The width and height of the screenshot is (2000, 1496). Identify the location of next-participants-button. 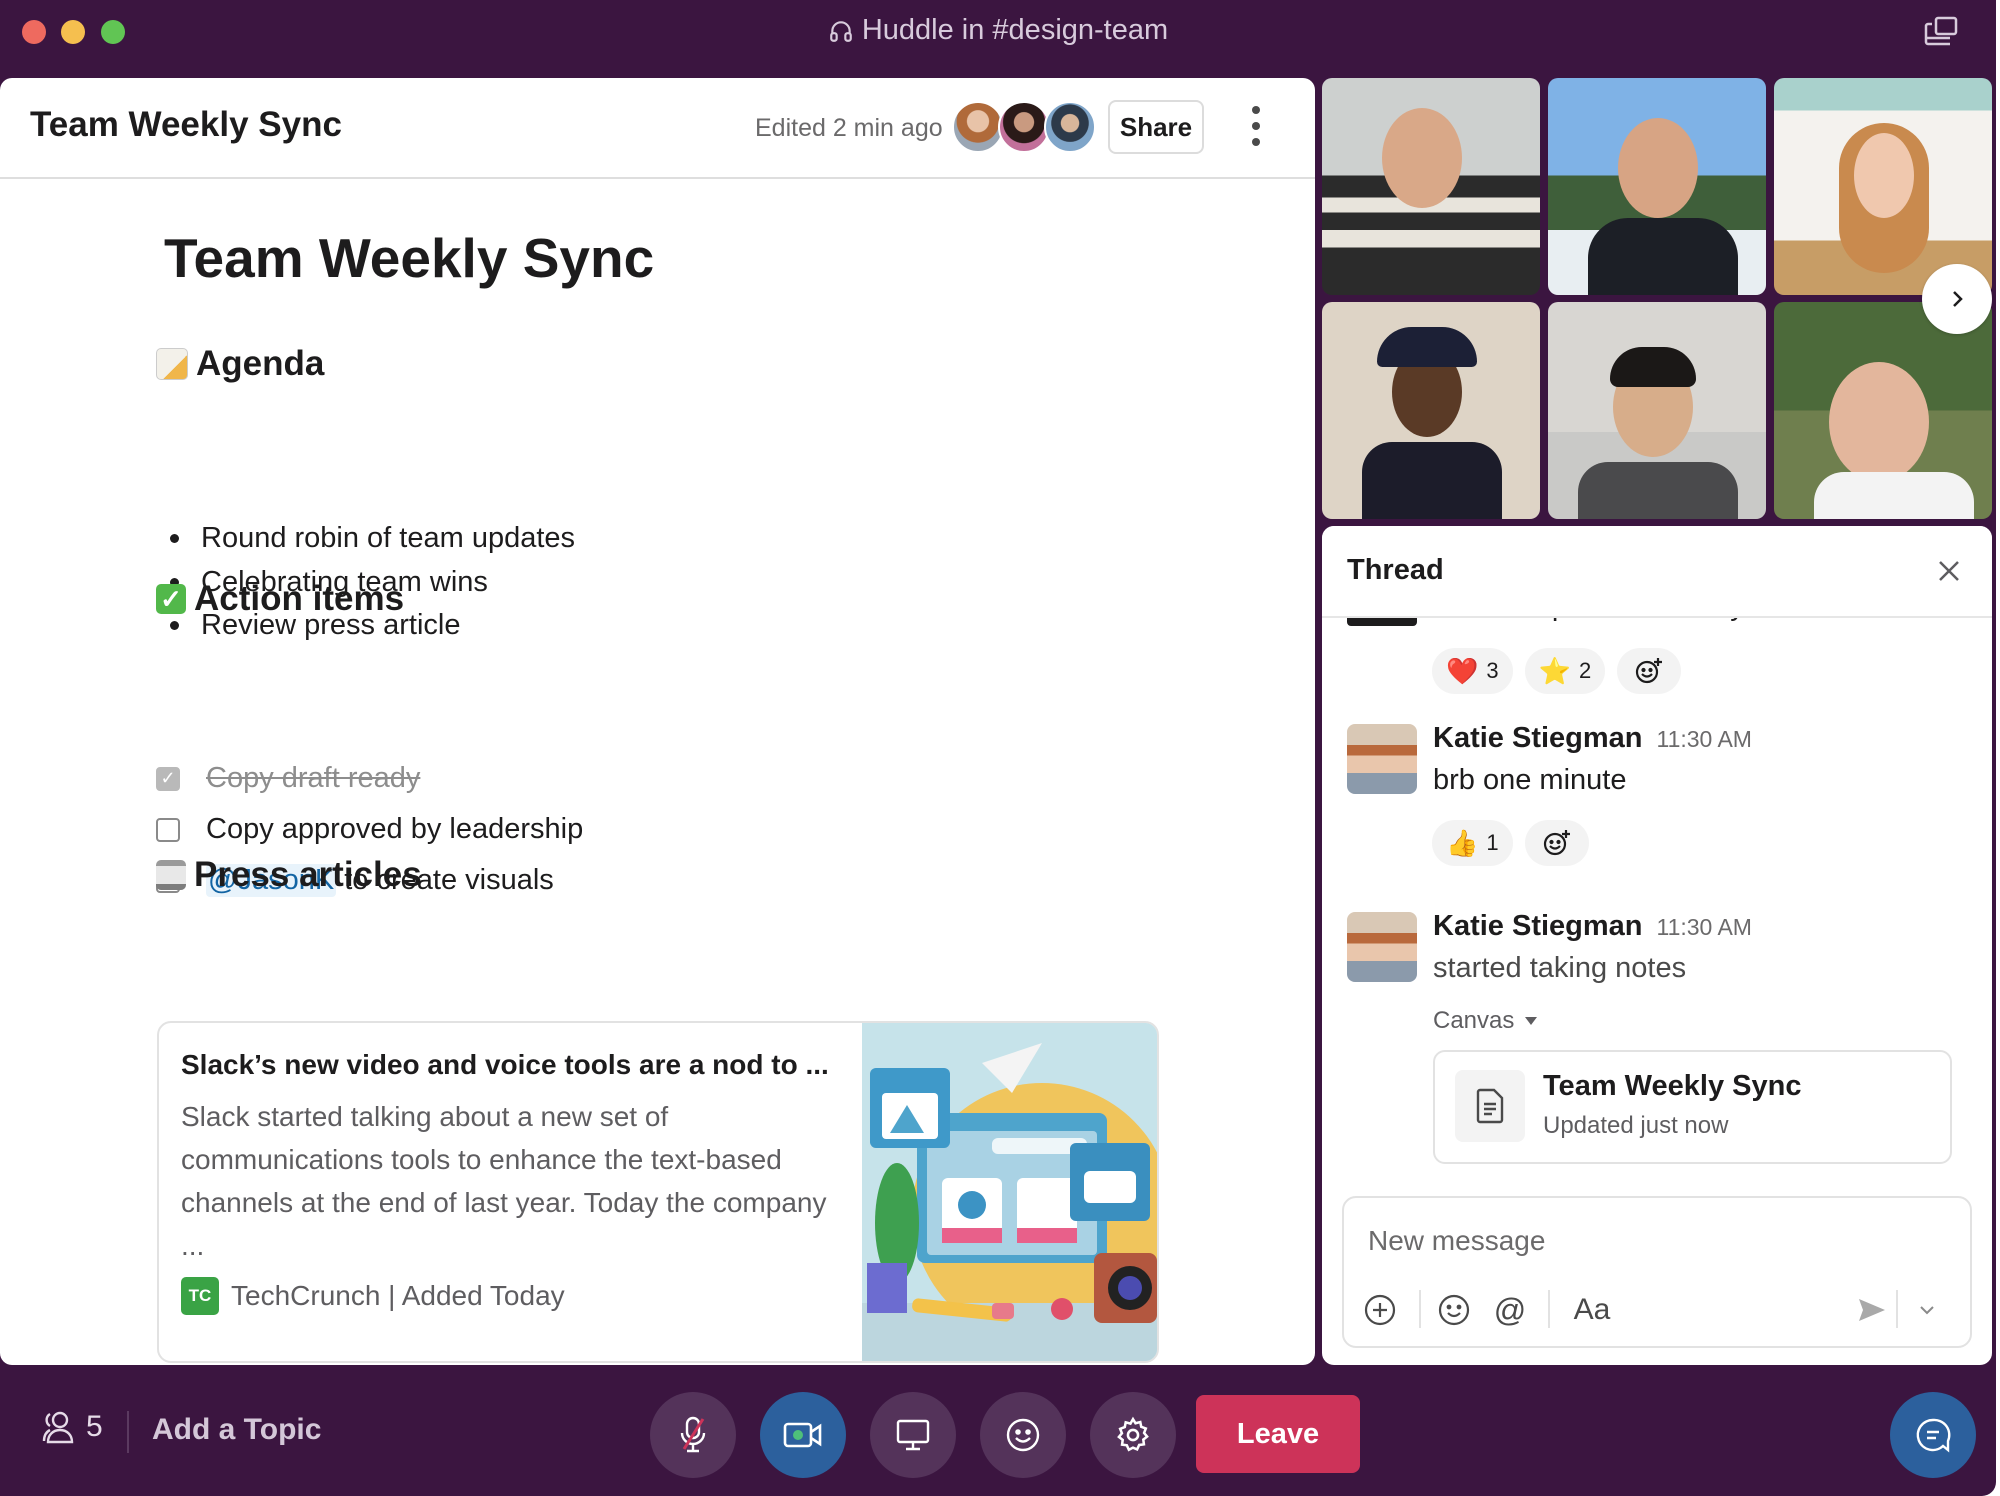
(1957, 299).